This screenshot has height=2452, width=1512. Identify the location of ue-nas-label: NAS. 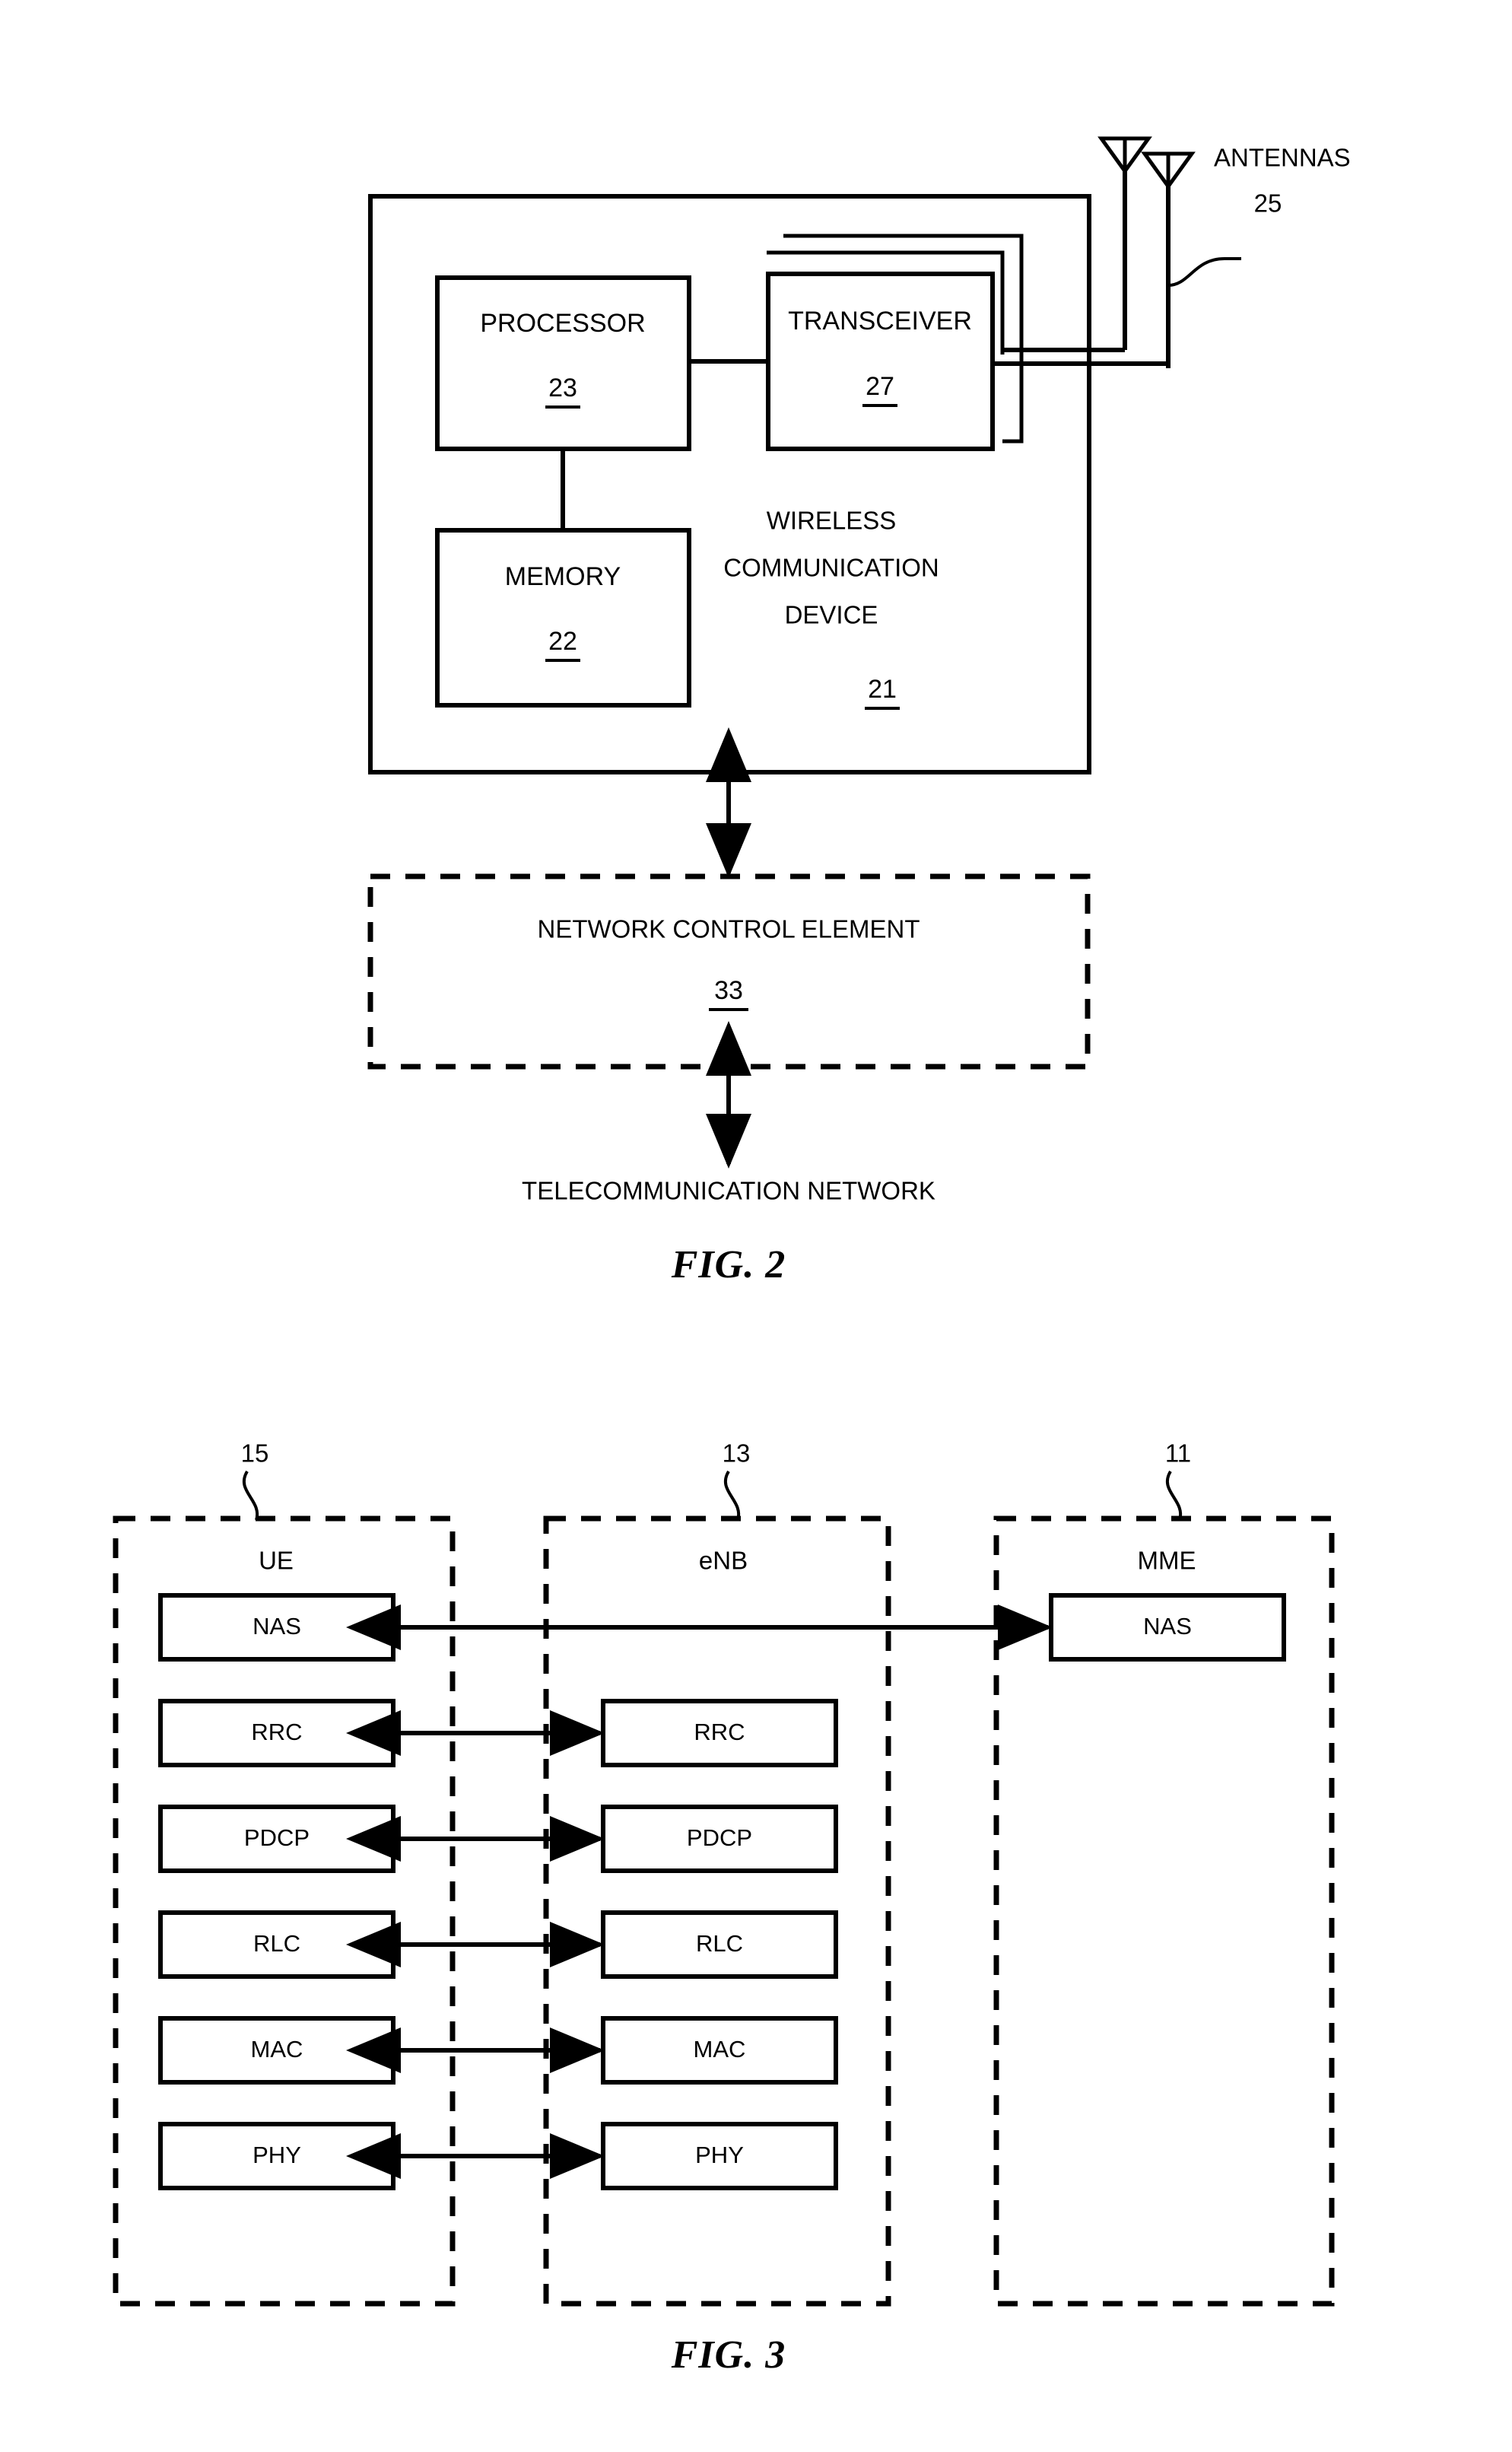
(277, 1626).